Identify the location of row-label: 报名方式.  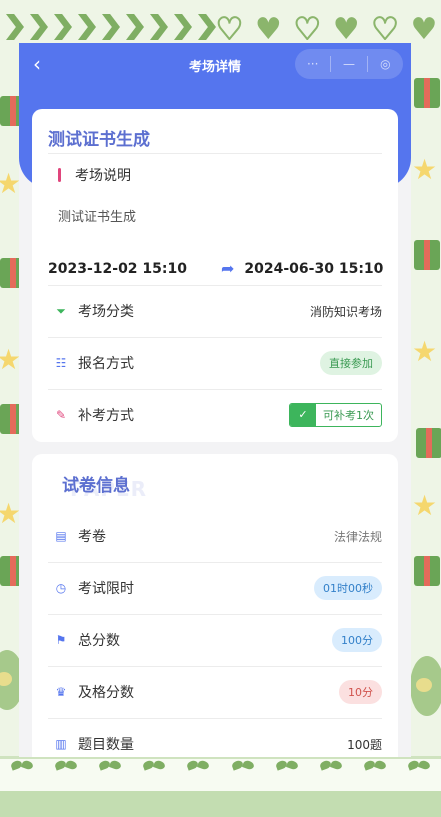
(106, 364).